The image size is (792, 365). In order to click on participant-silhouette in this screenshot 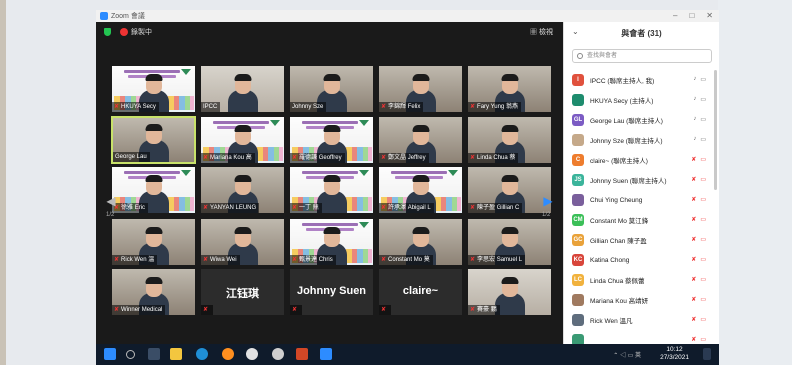, I will do `click(509, 230)`.